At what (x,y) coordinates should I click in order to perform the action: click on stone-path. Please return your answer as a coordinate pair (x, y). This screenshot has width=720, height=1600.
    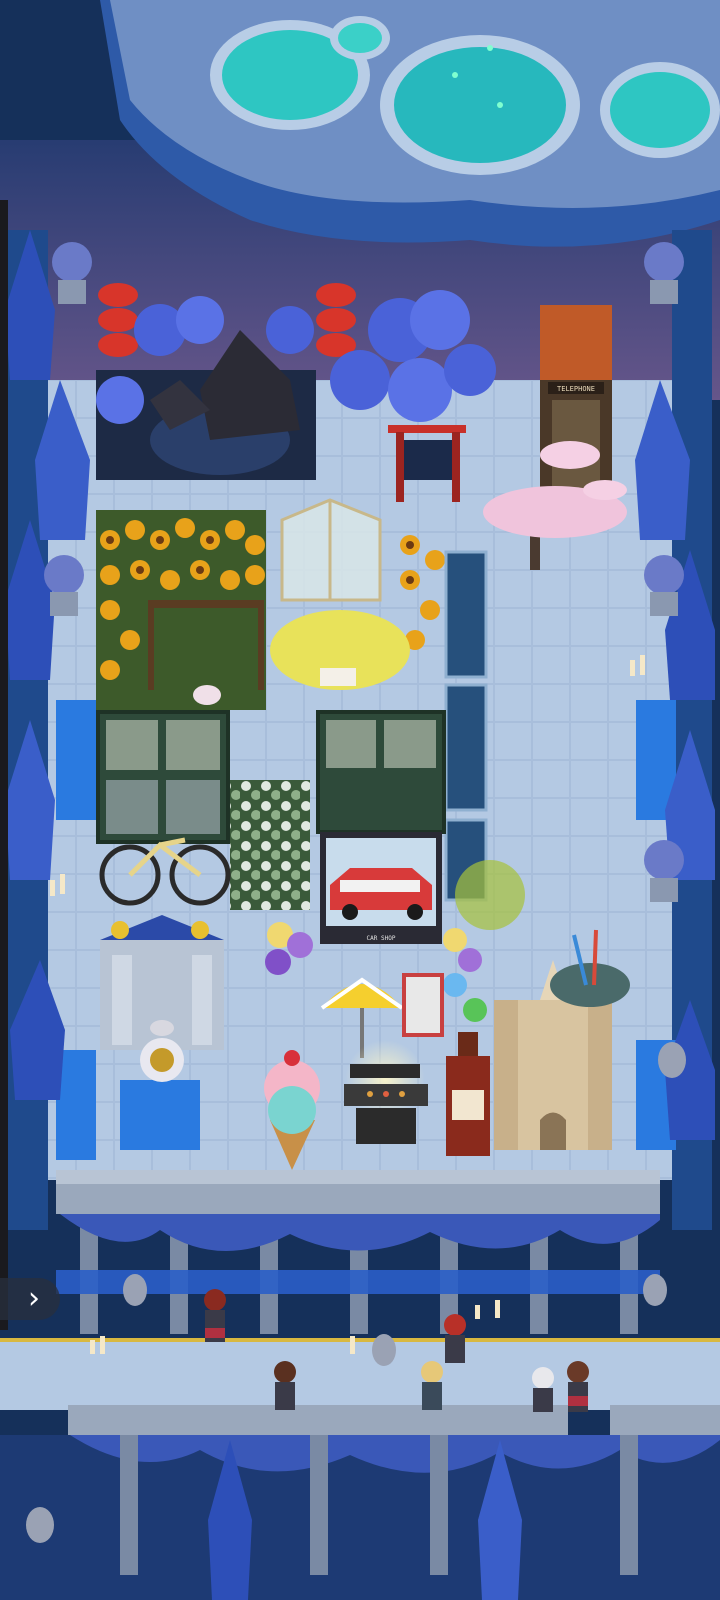
    Looking at the image, I should click on (270, 845).